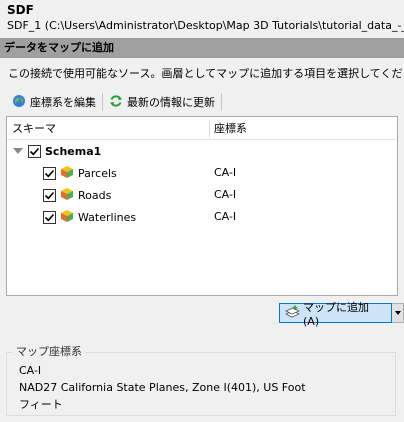 This screenshot has height=422, width=404. Describe the element at coordinates (95, 195) in the screenshot. I see `item-name: Roads` at that location.